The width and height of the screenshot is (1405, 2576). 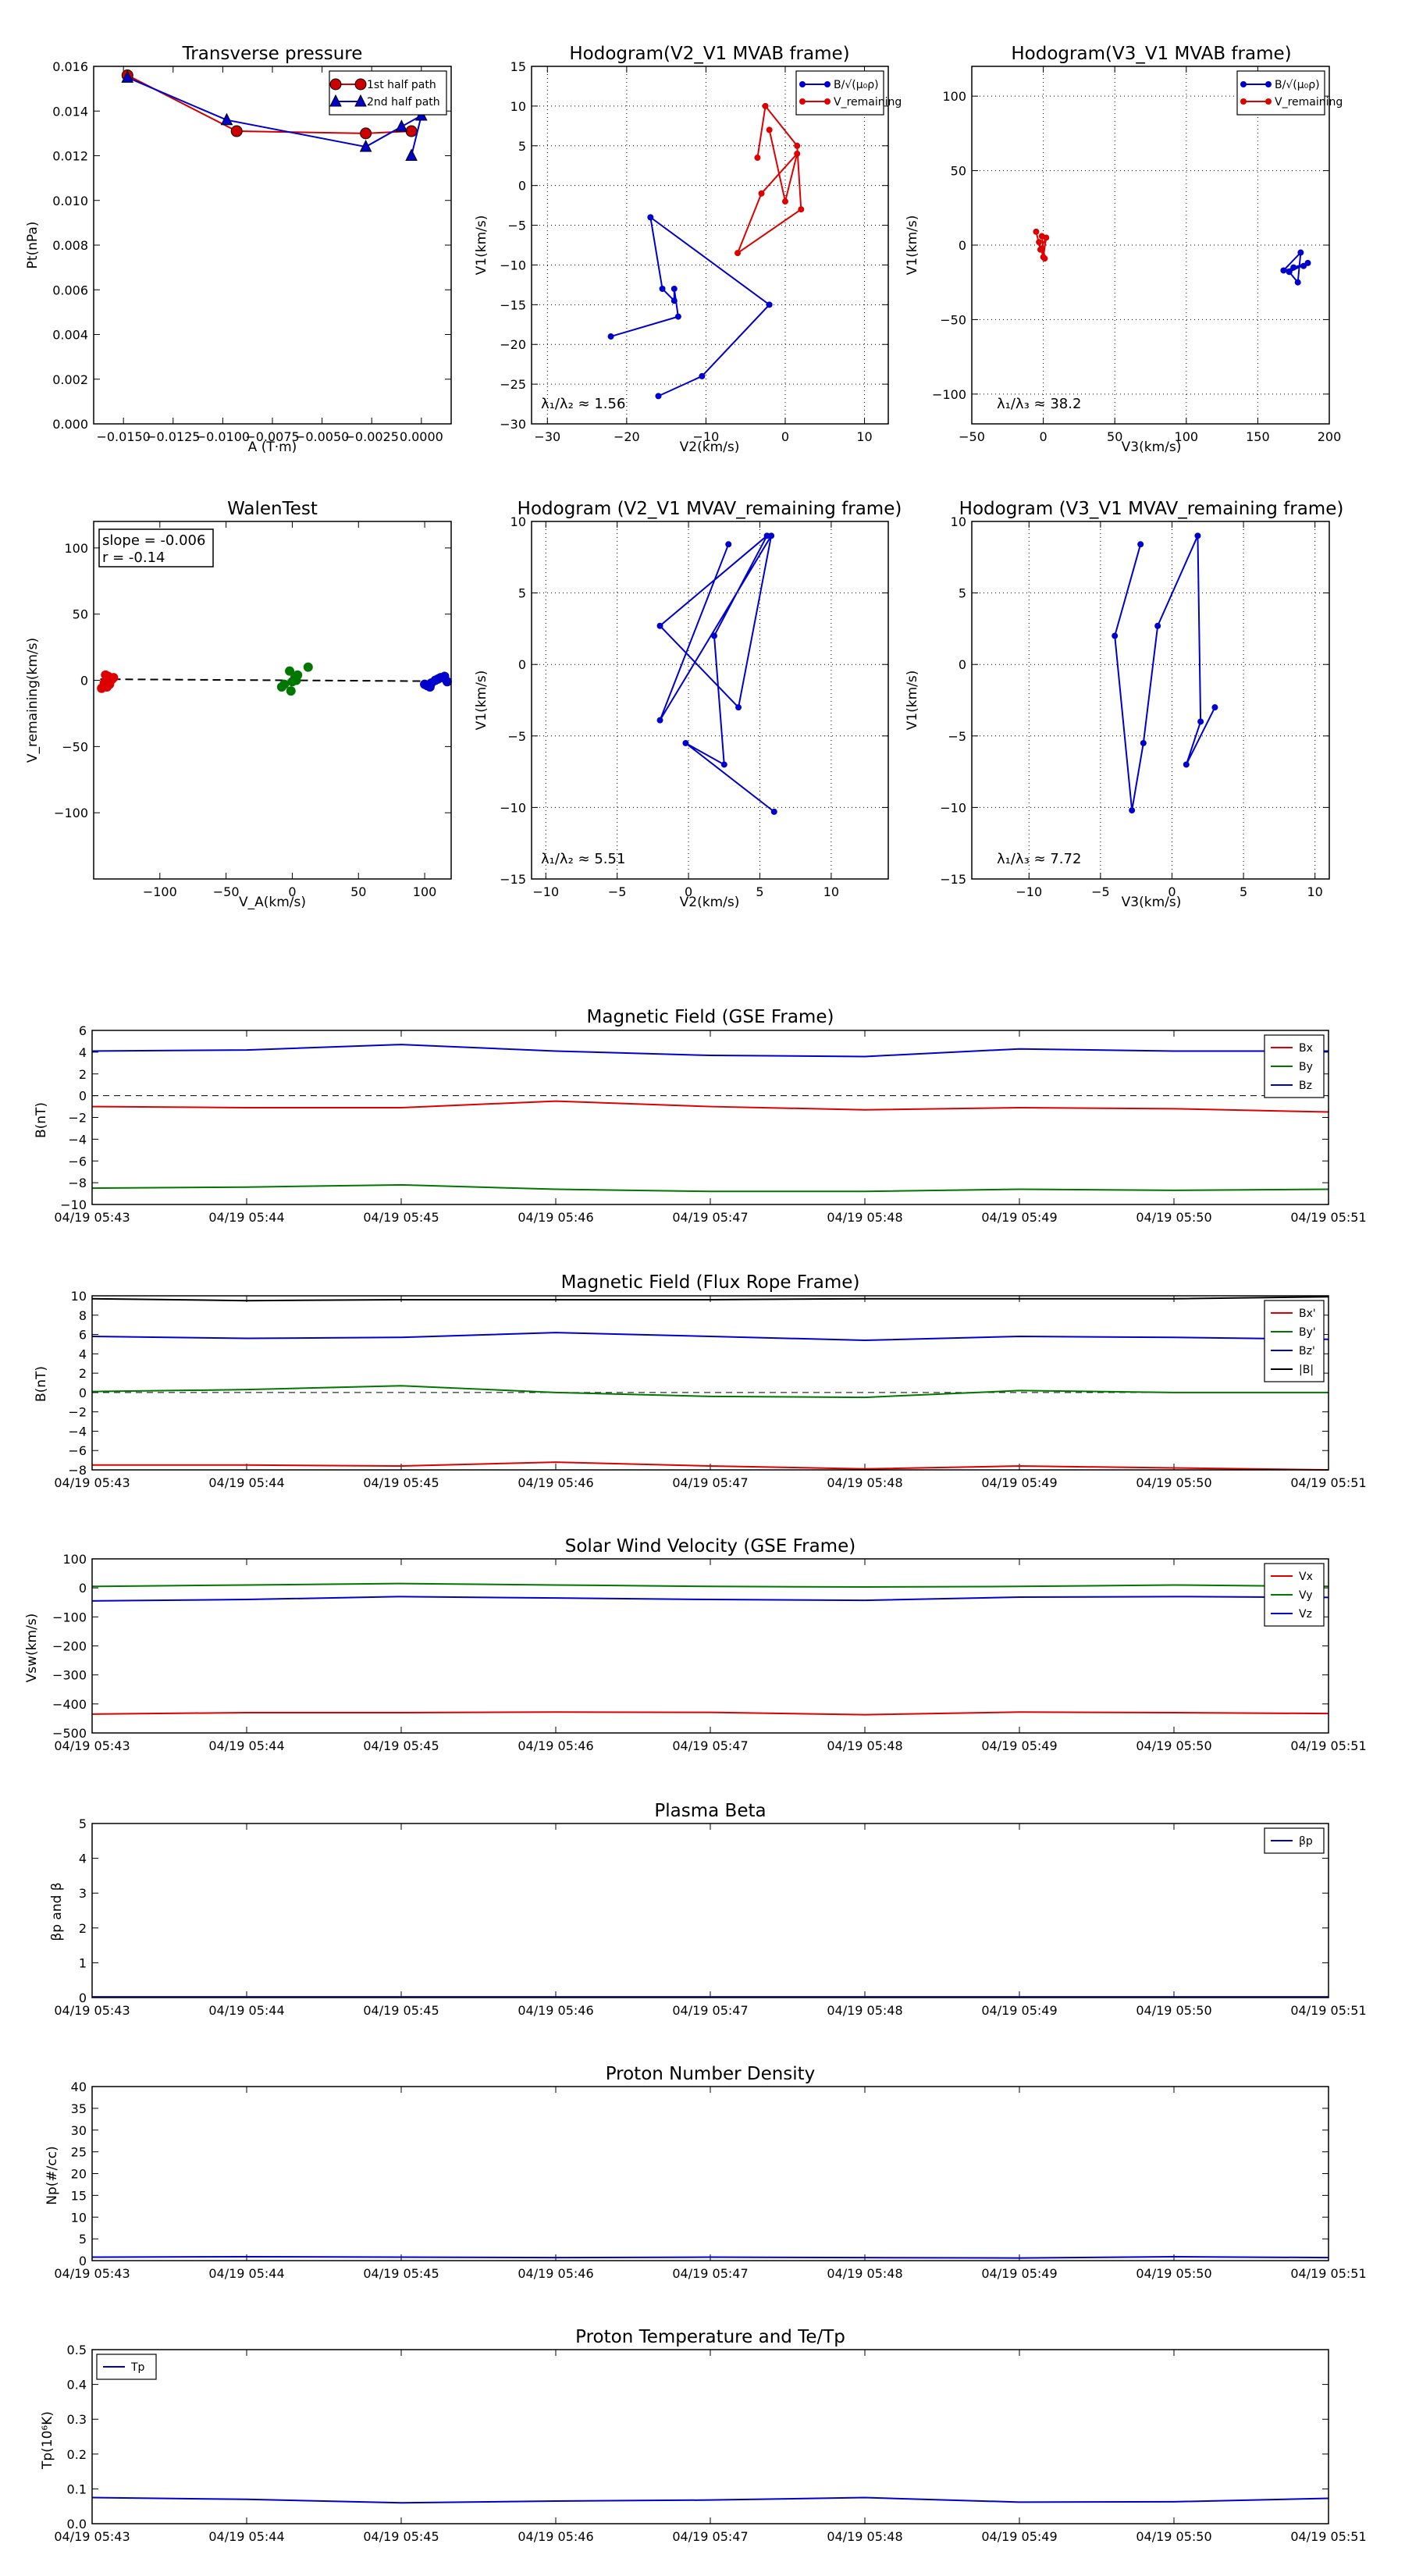 I want to click on chart-title: Transverse pressure, so click(x=272, y=54).